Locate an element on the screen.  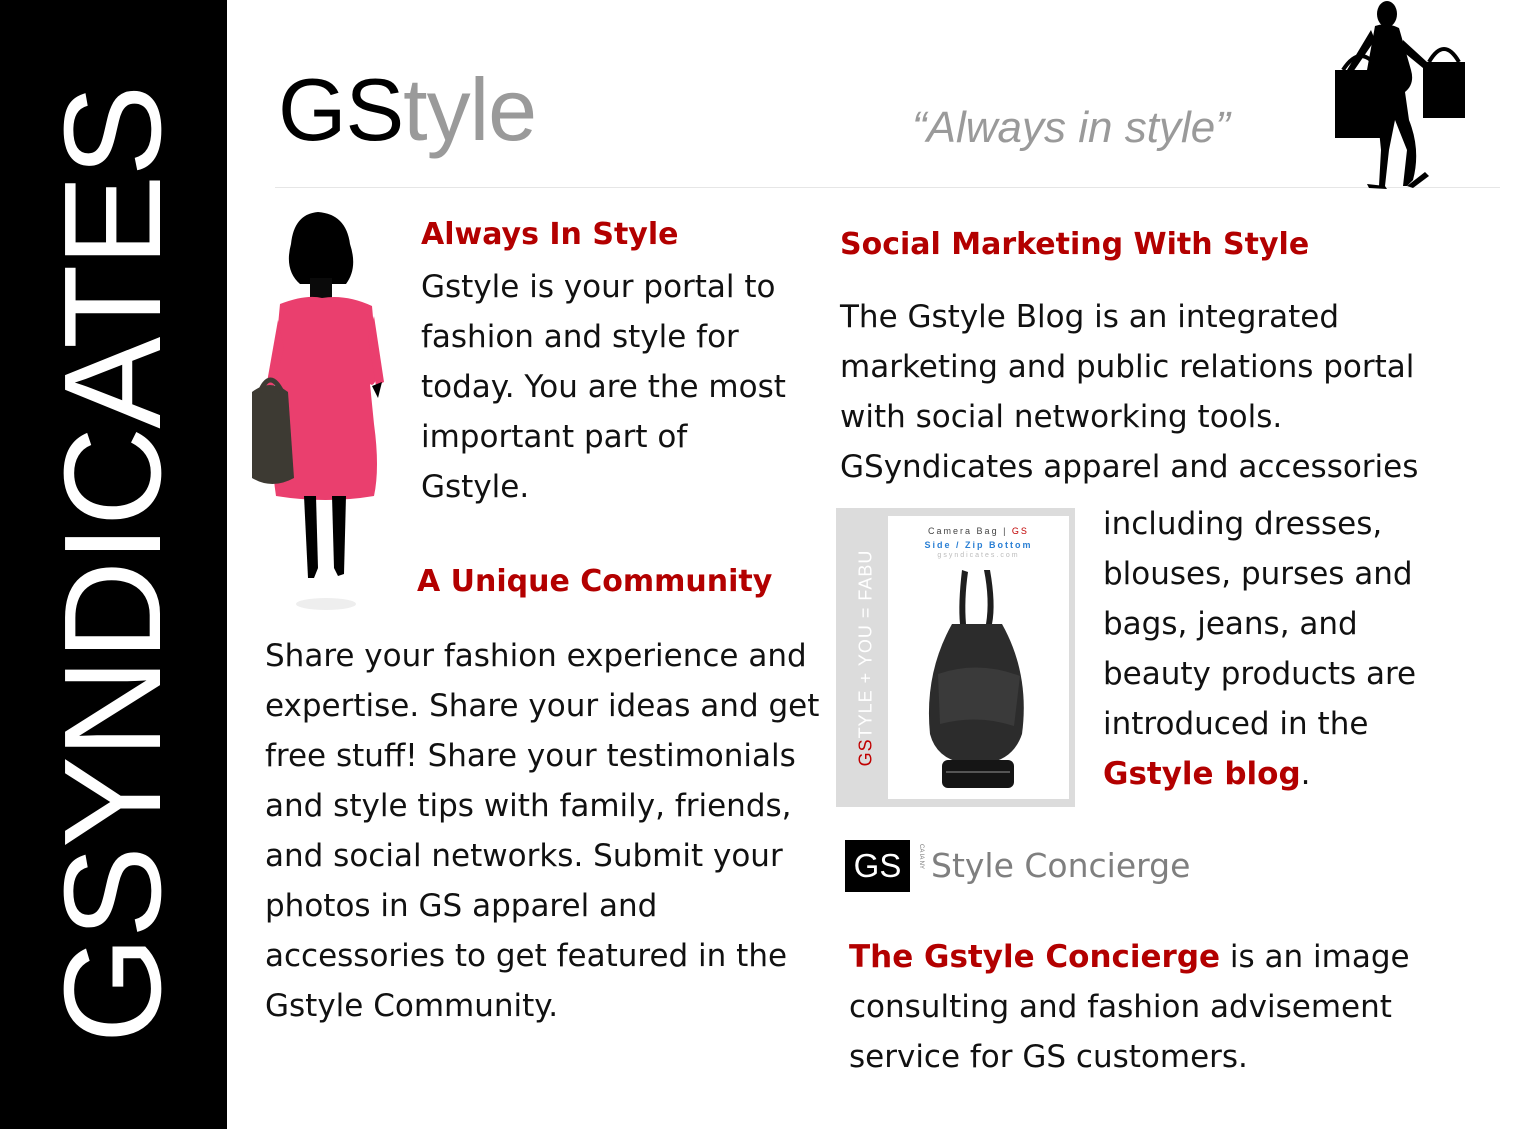
sidebar-band: GSYNDICATES is located at coordinates (113, 564).